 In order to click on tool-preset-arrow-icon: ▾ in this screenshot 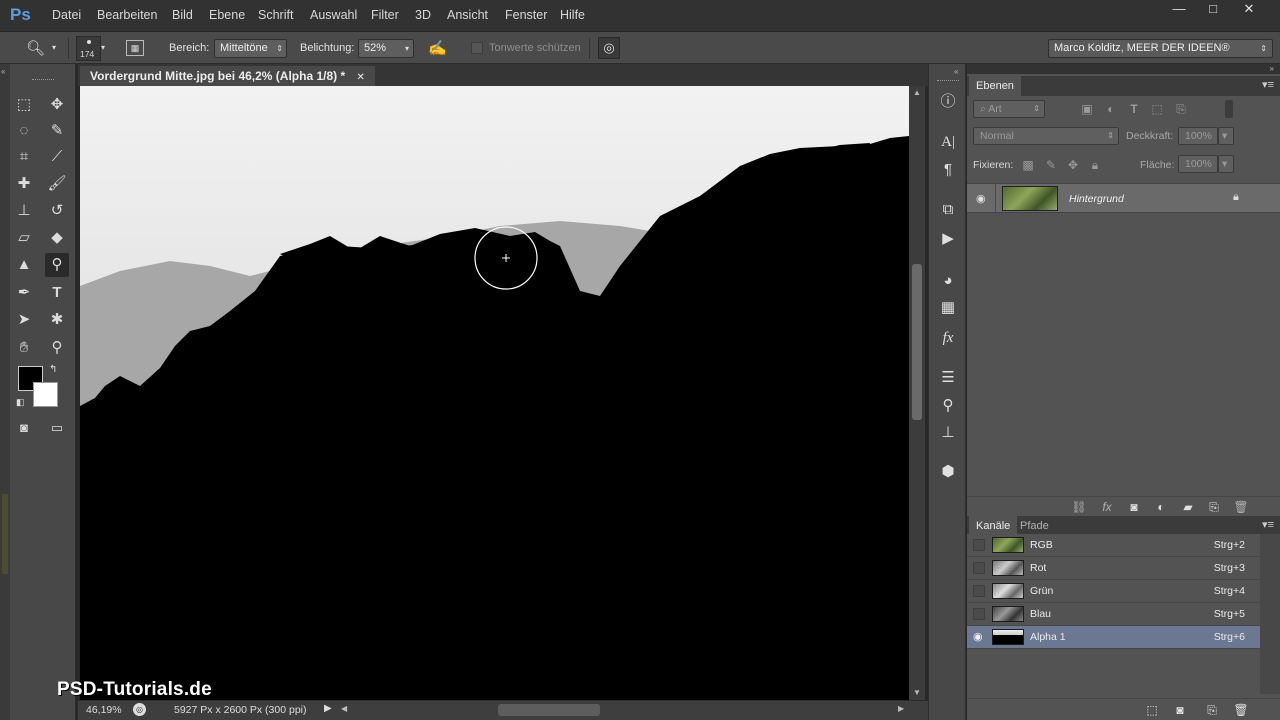, I will do `click(54, 47)`.